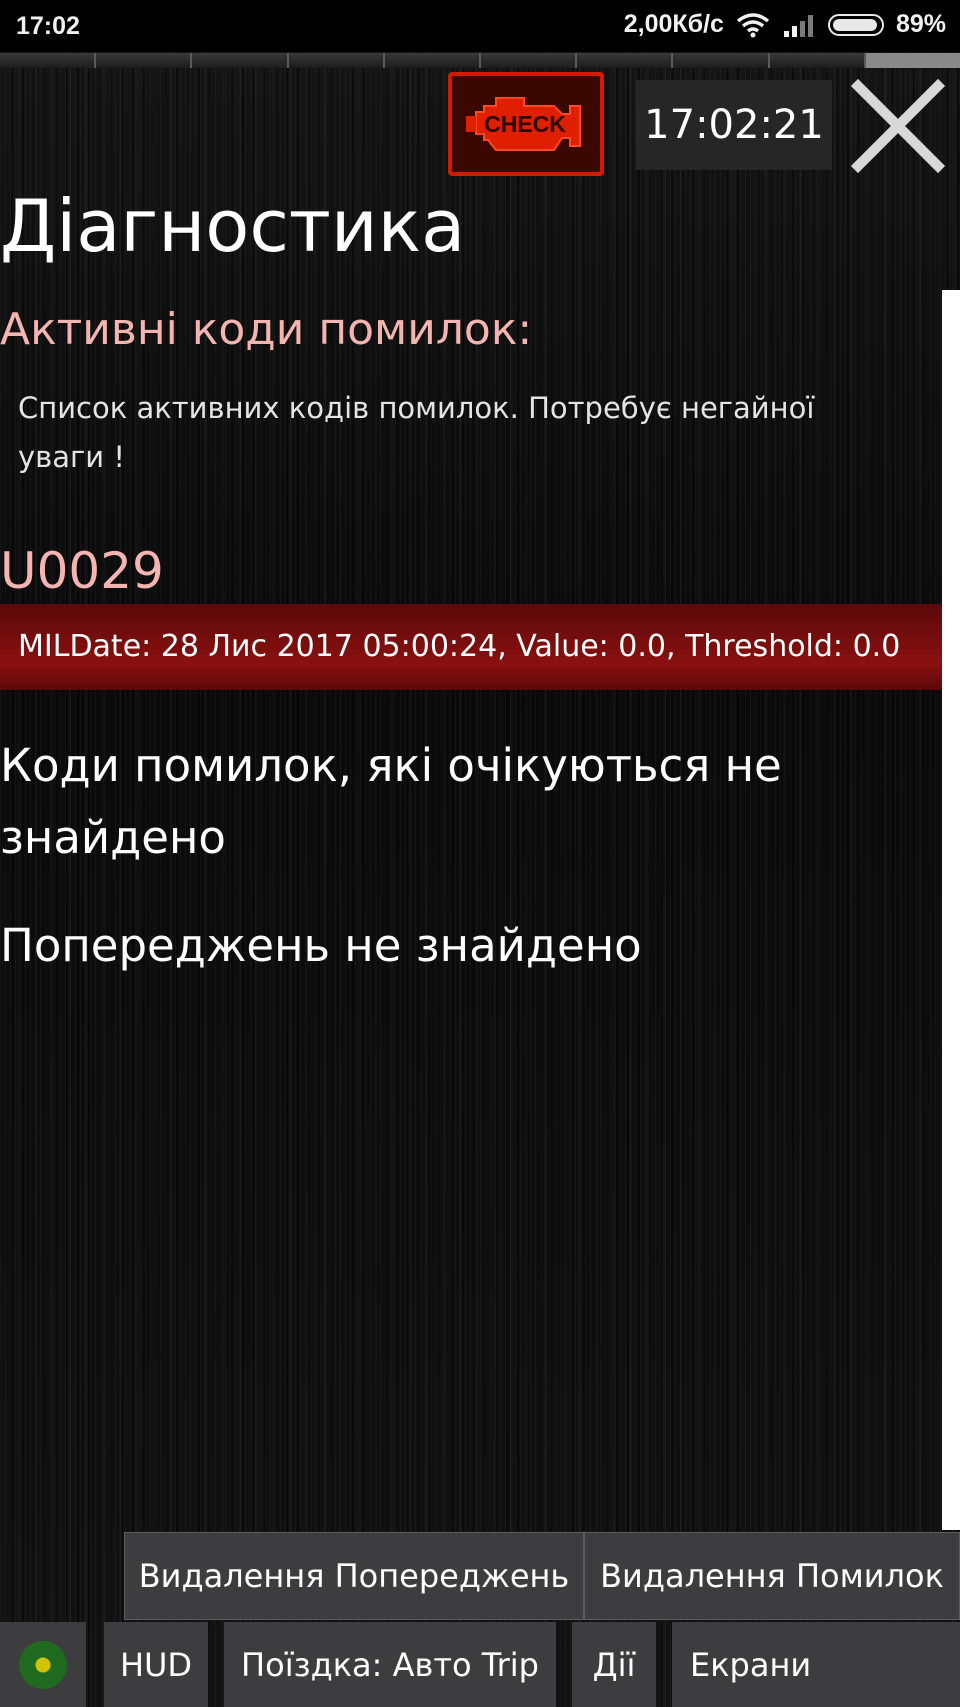 The height and width of the screenshot is (1707, 960). I want to click on status-time: 17:02, so click(48, 26).